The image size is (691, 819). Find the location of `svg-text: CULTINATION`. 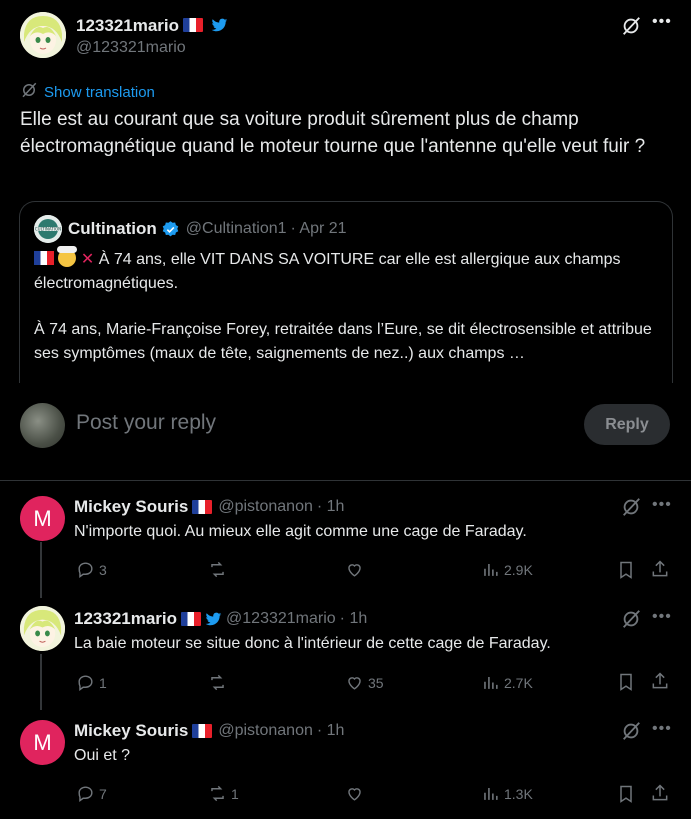

svg-text: CULTINATION is located at coordinates (48, 229).